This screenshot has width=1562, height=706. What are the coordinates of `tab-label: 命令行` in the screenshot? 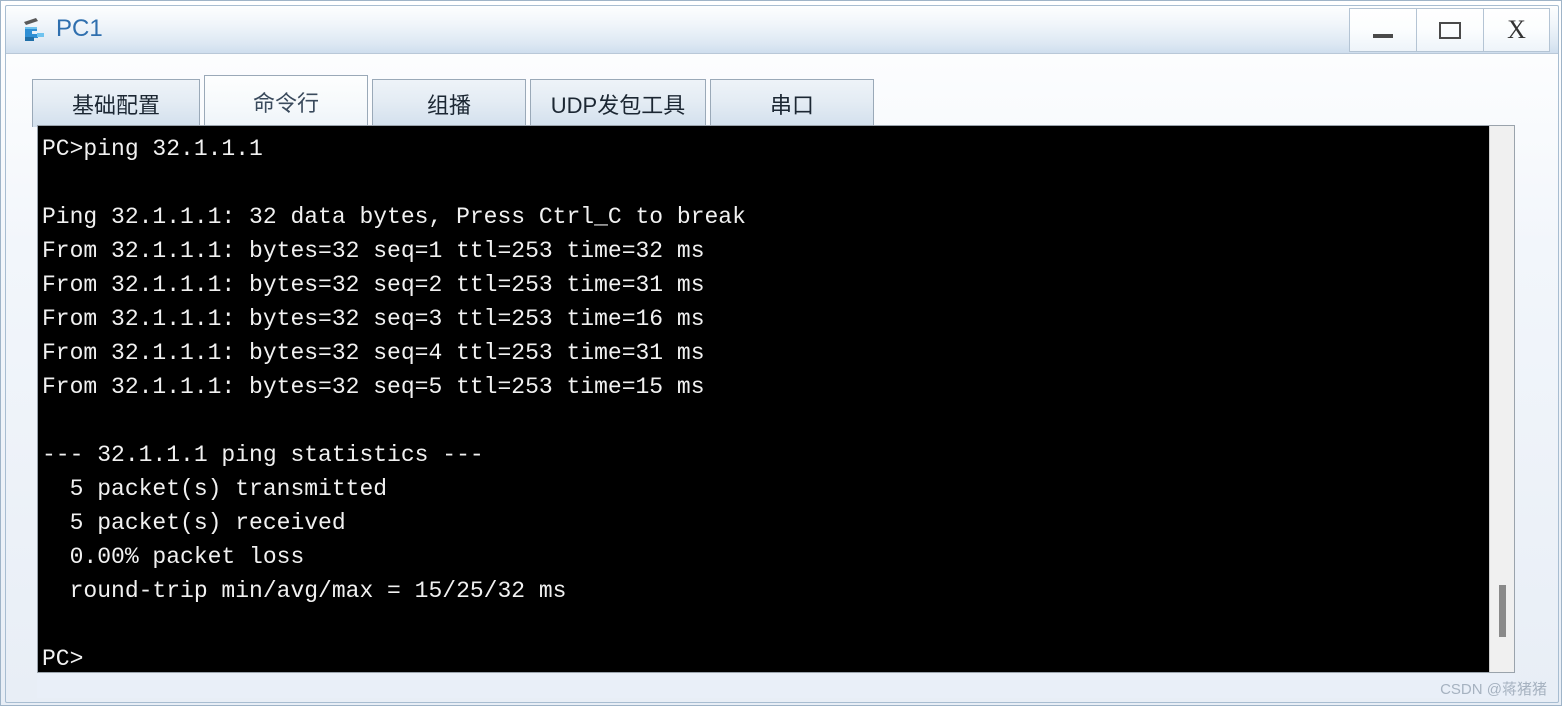 It's located at (285, 103).